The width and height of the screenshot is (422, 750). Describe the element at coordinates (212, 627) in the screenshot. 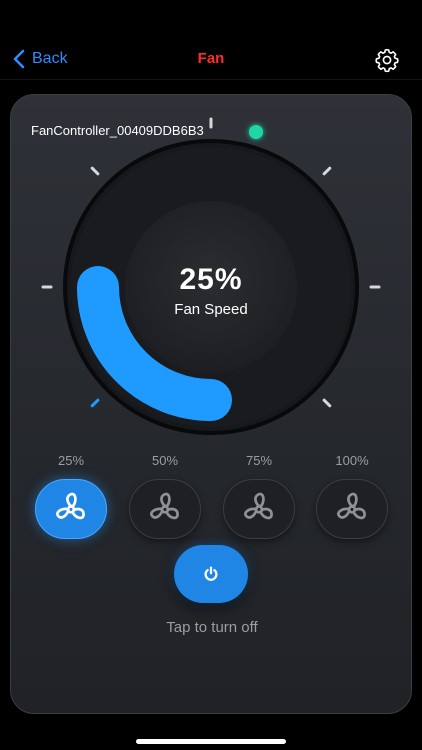

I see `power-hint: Tap to turn off` at that location.